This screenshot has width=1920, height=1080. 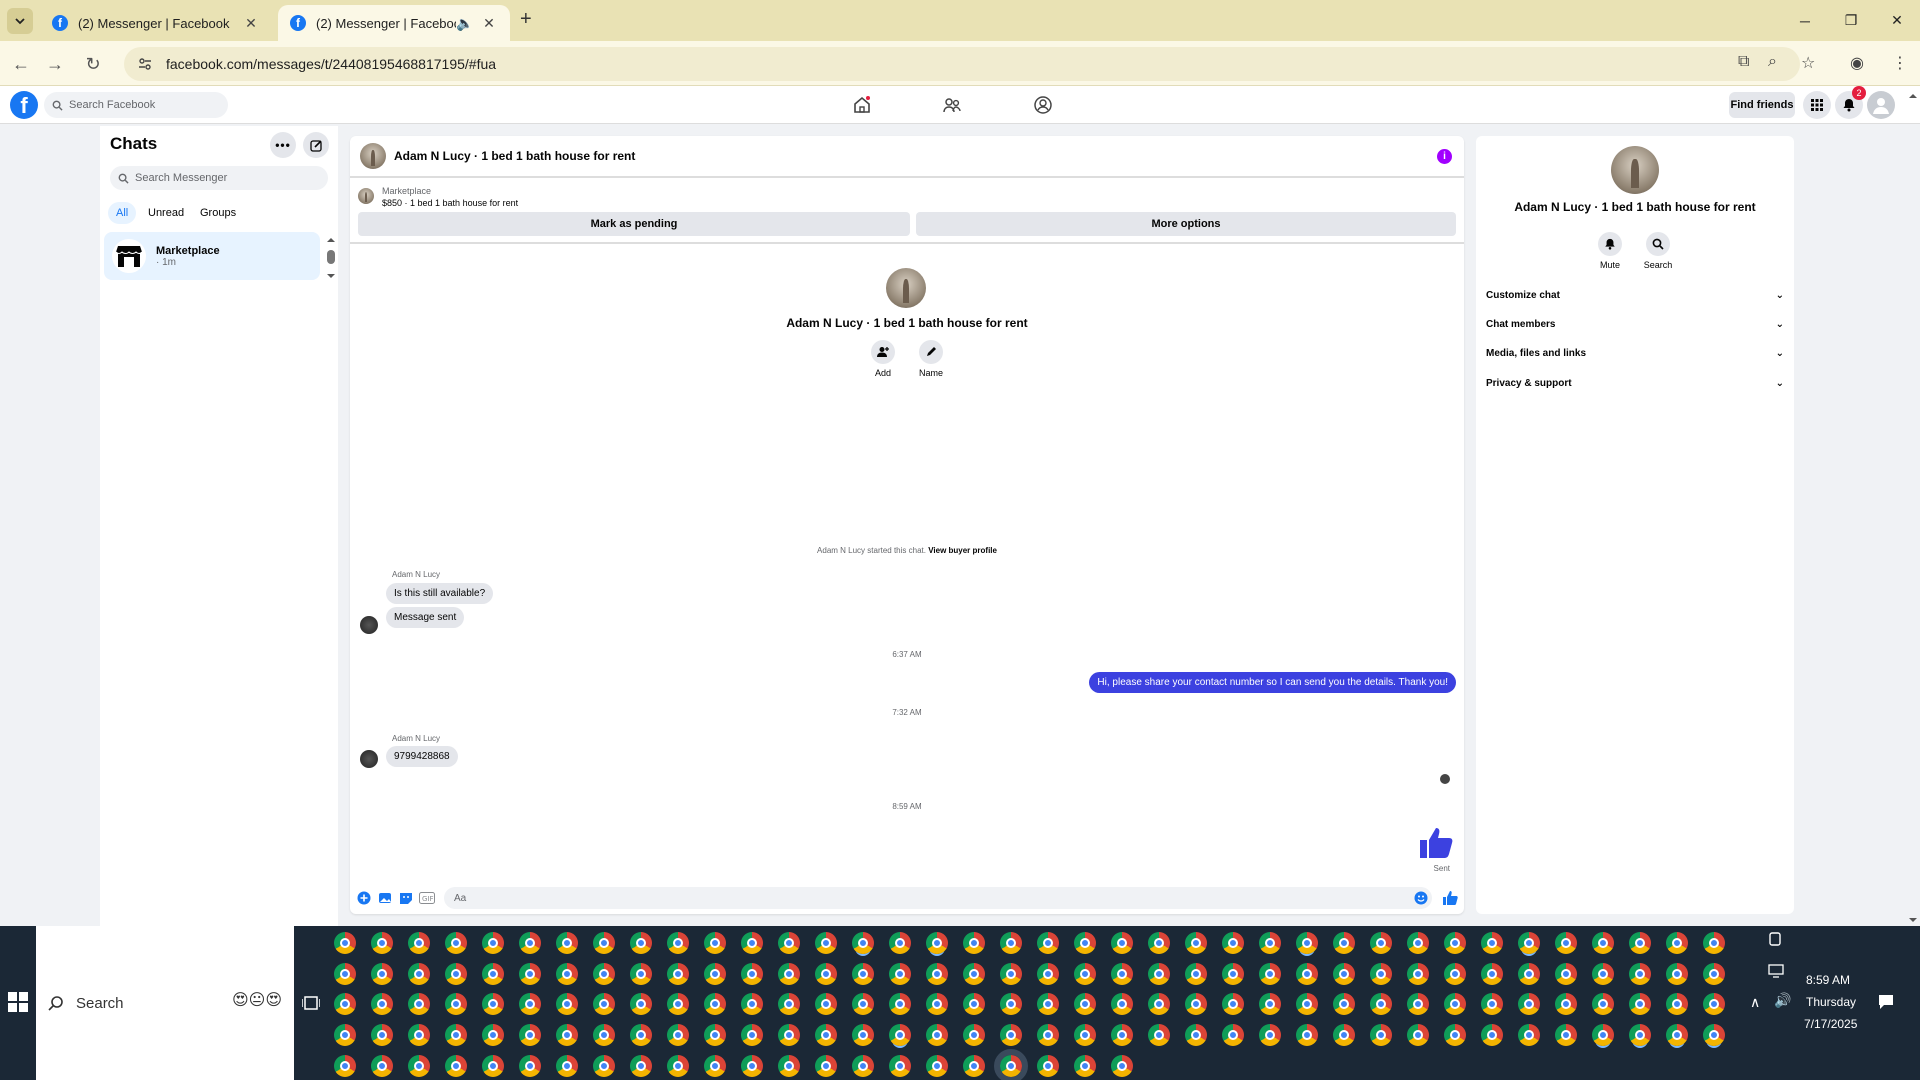 What do you see at coordinates (251, 23) in the screenshot?
I see `close-tab-icon: ✕` at bounding box center [251, 23].